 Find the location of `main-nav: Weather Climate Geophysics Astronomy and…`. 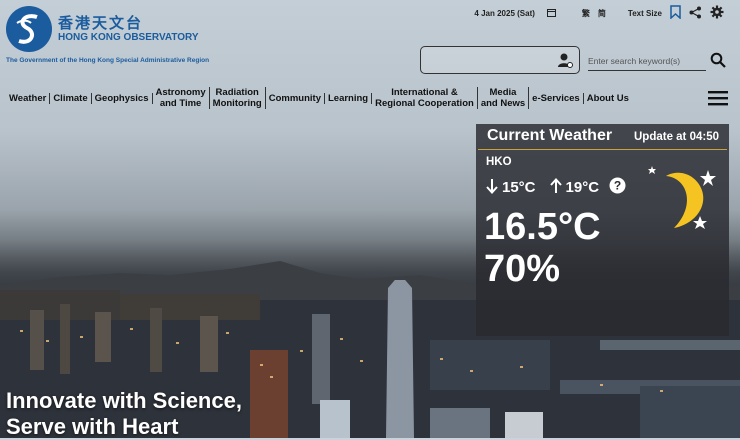

main-nav: Weather Climate Geophysics Astronomy and… is located at coordinates (319, 98).